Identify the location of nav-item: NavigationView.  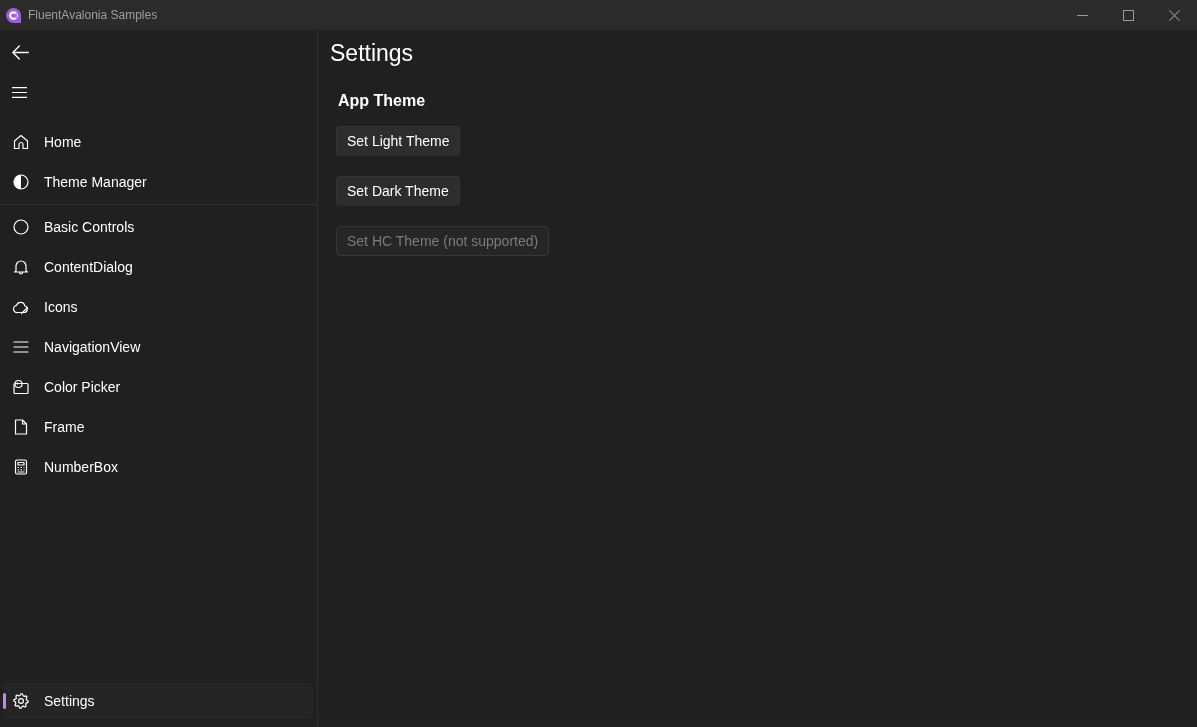
(158, 347).